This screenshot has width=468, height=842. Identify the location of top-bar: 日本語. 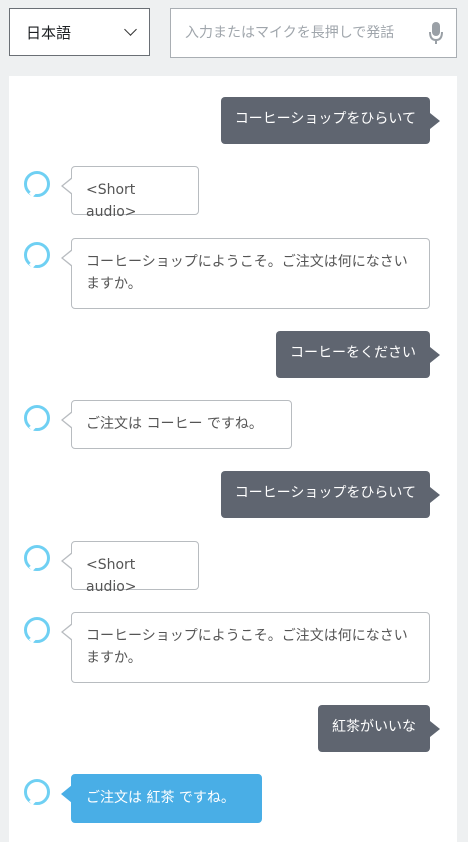
(234, 34).